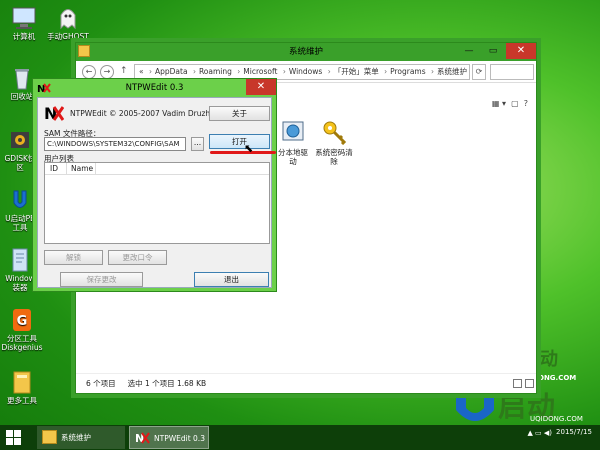 Image resolution: width=600 pixels, height=450 pixels. What do you see at coordinates (306, 383) in the screenshot?
I see `status-bar: 6 个项目 选中 1 个项目 1.68 KB` at bounding box center [306, 383].